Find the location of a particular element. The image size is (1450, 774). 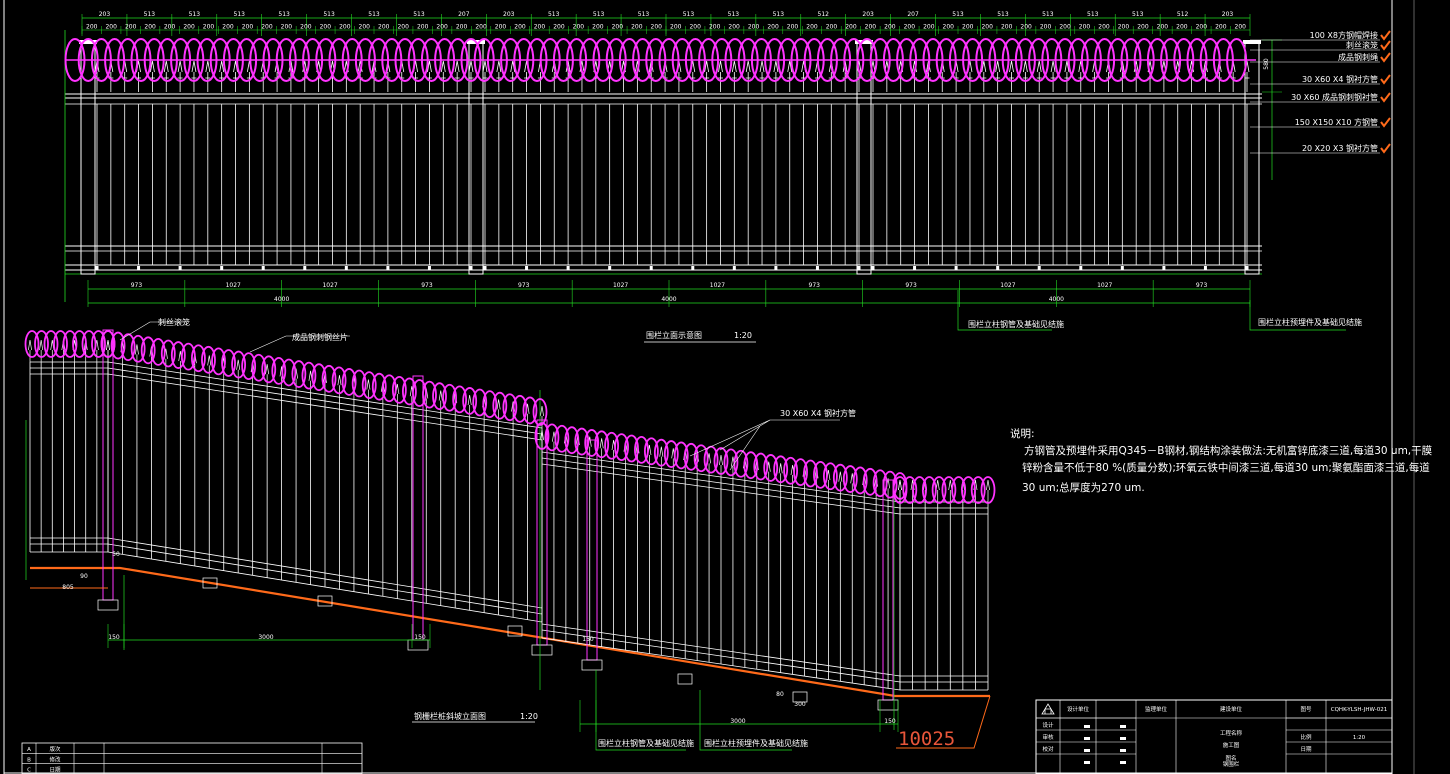

elevation-scale: 1:20 is located at coordinates (743, 335).